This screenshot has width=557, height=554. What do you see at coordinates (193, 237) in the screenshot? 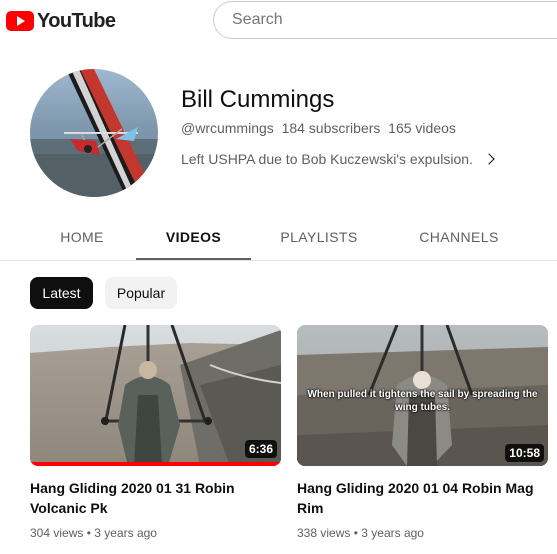
I see `tab-videos: VIDEOS` at bounding box center [193, 237].